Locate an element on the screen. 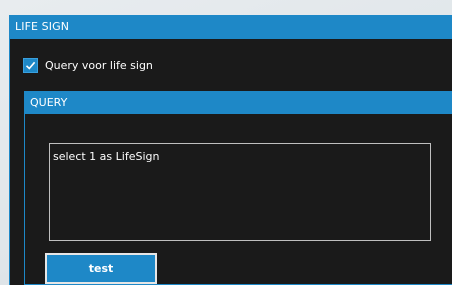 Image resolution: width=452 pixels, height=285 pixels. lifesign-query-checkbox-row: Query voor life sign is located at coordinates (88, 65).